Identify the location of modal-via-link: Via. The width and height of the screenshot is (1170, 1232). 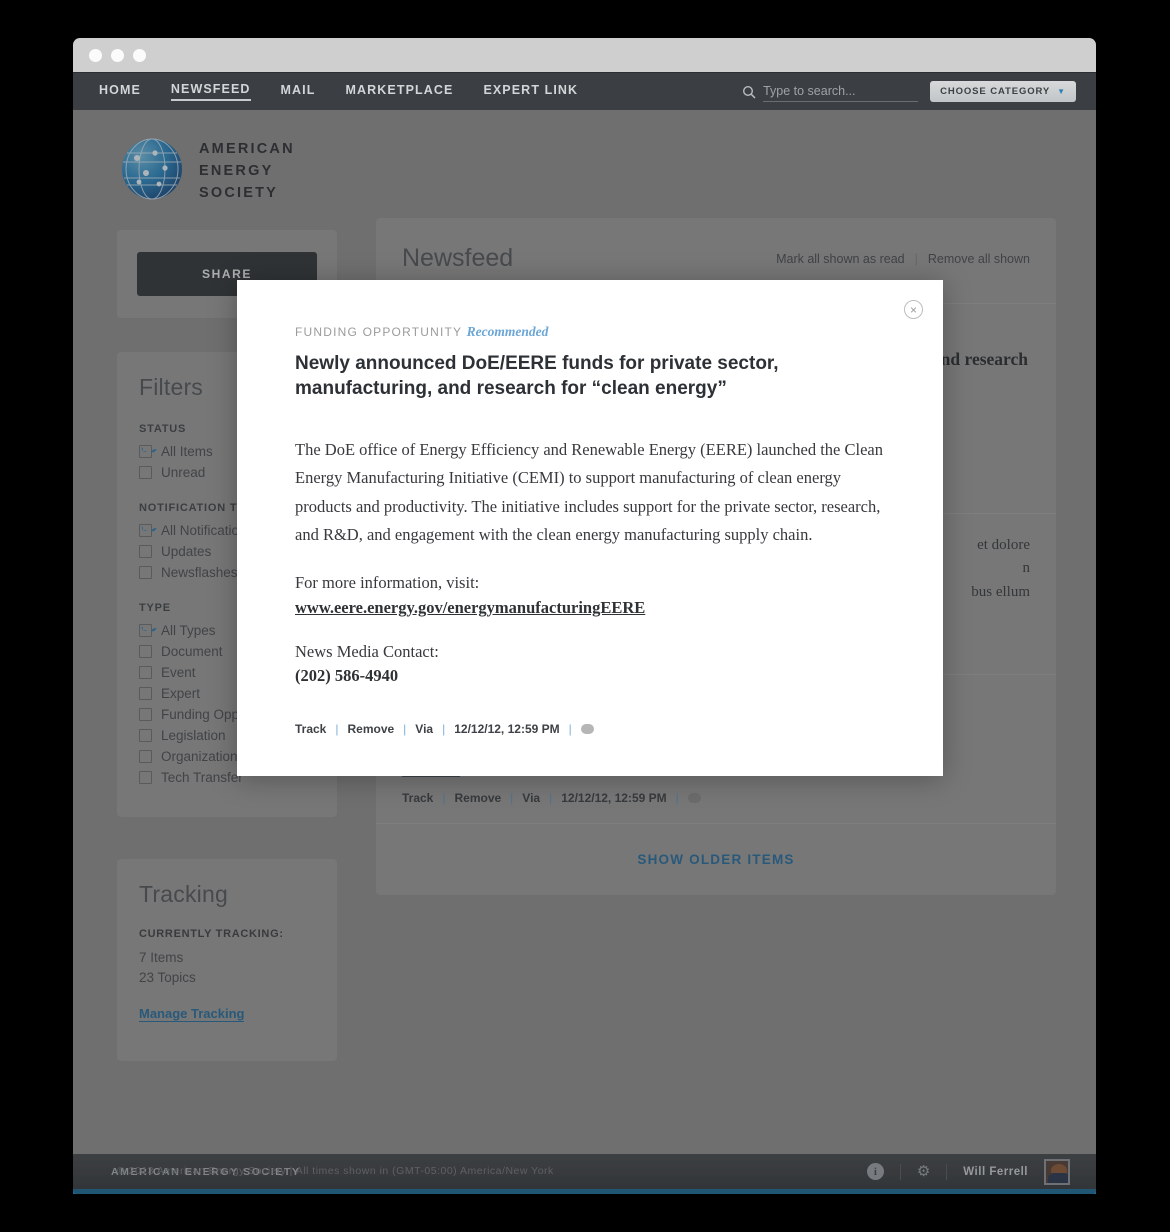
(424, 729).